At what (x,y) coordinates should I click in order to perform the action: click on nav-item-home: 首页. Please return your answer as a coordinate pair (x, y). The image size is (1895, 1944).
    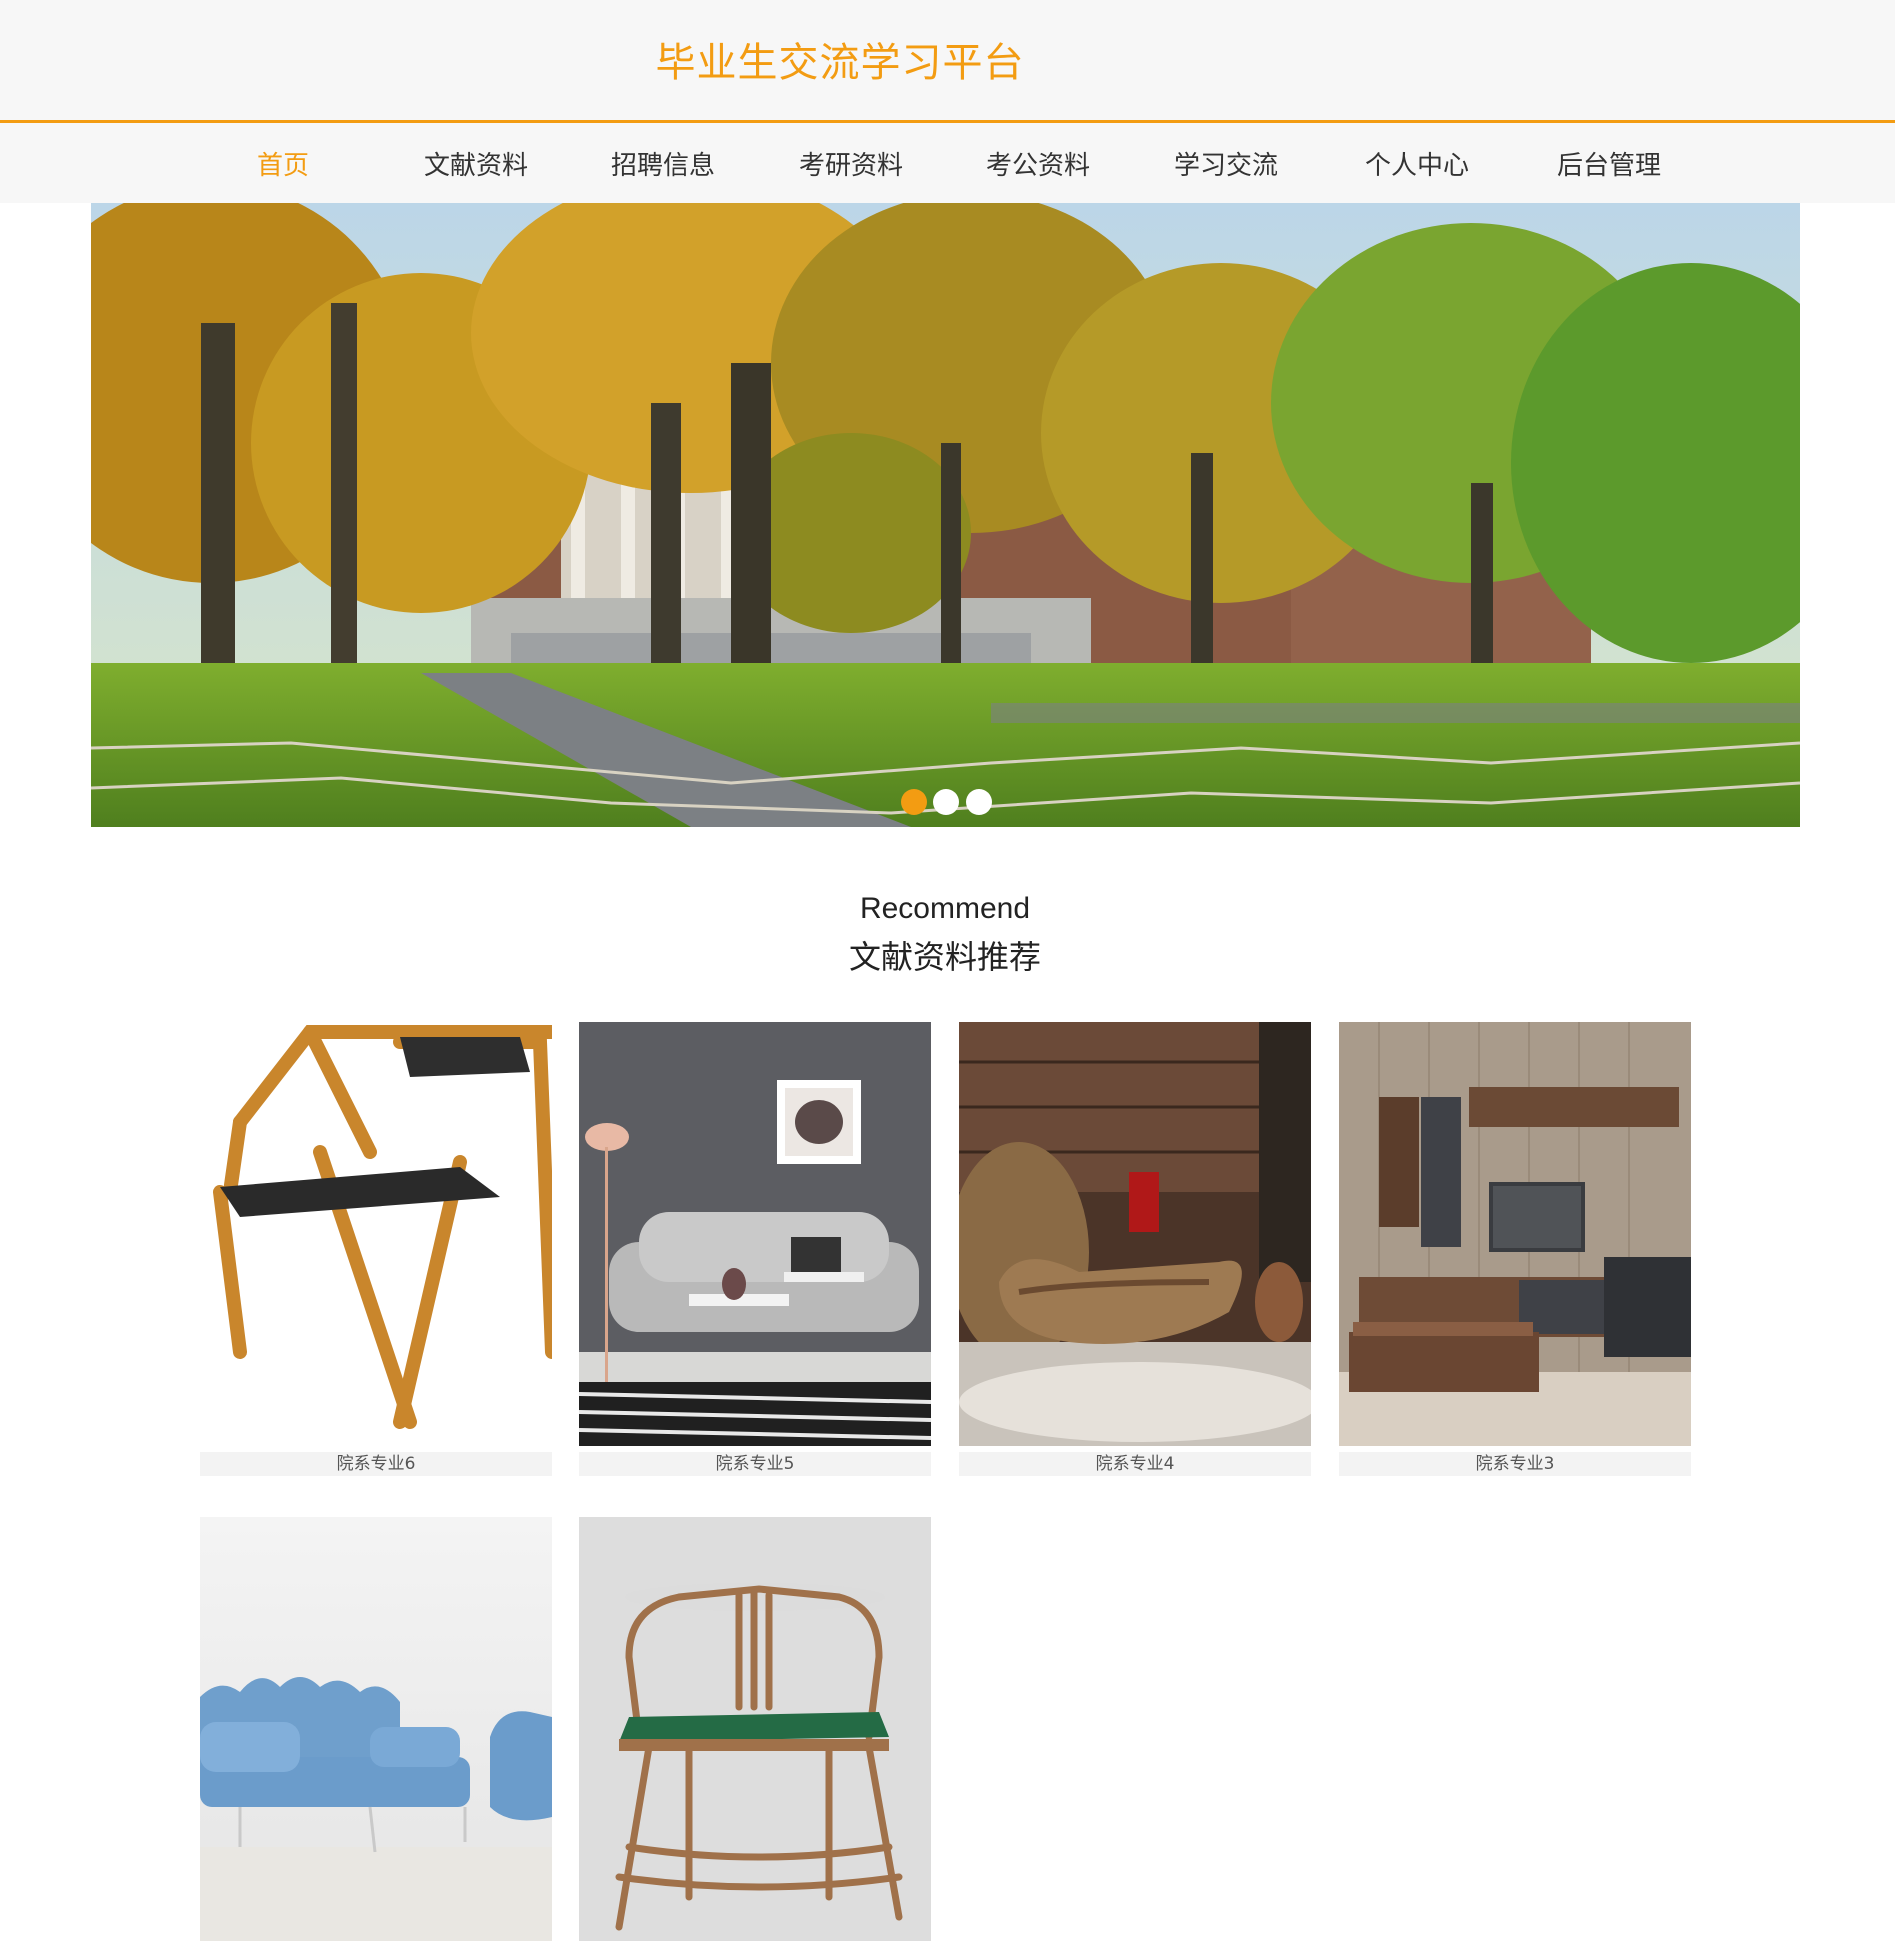
    Looking at the image, I should click on (283, 163).